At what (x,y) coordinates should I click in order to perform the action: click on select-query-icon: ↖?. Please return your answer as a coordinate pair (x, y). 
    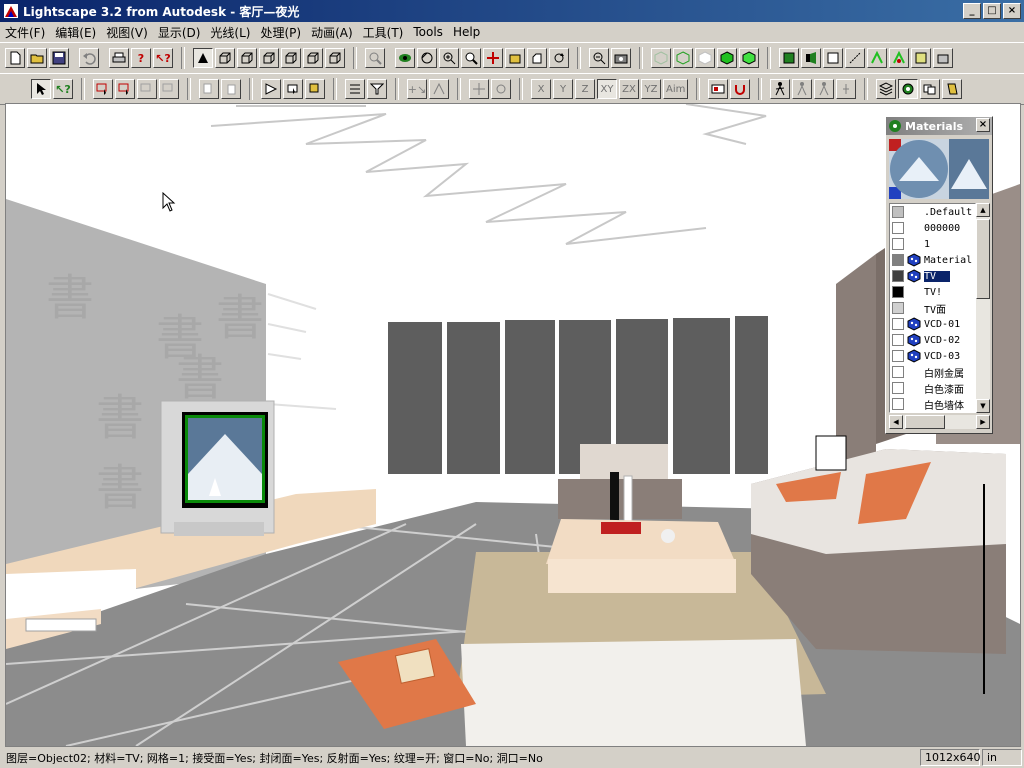
    Looking at the image, I should click on (63, 89).